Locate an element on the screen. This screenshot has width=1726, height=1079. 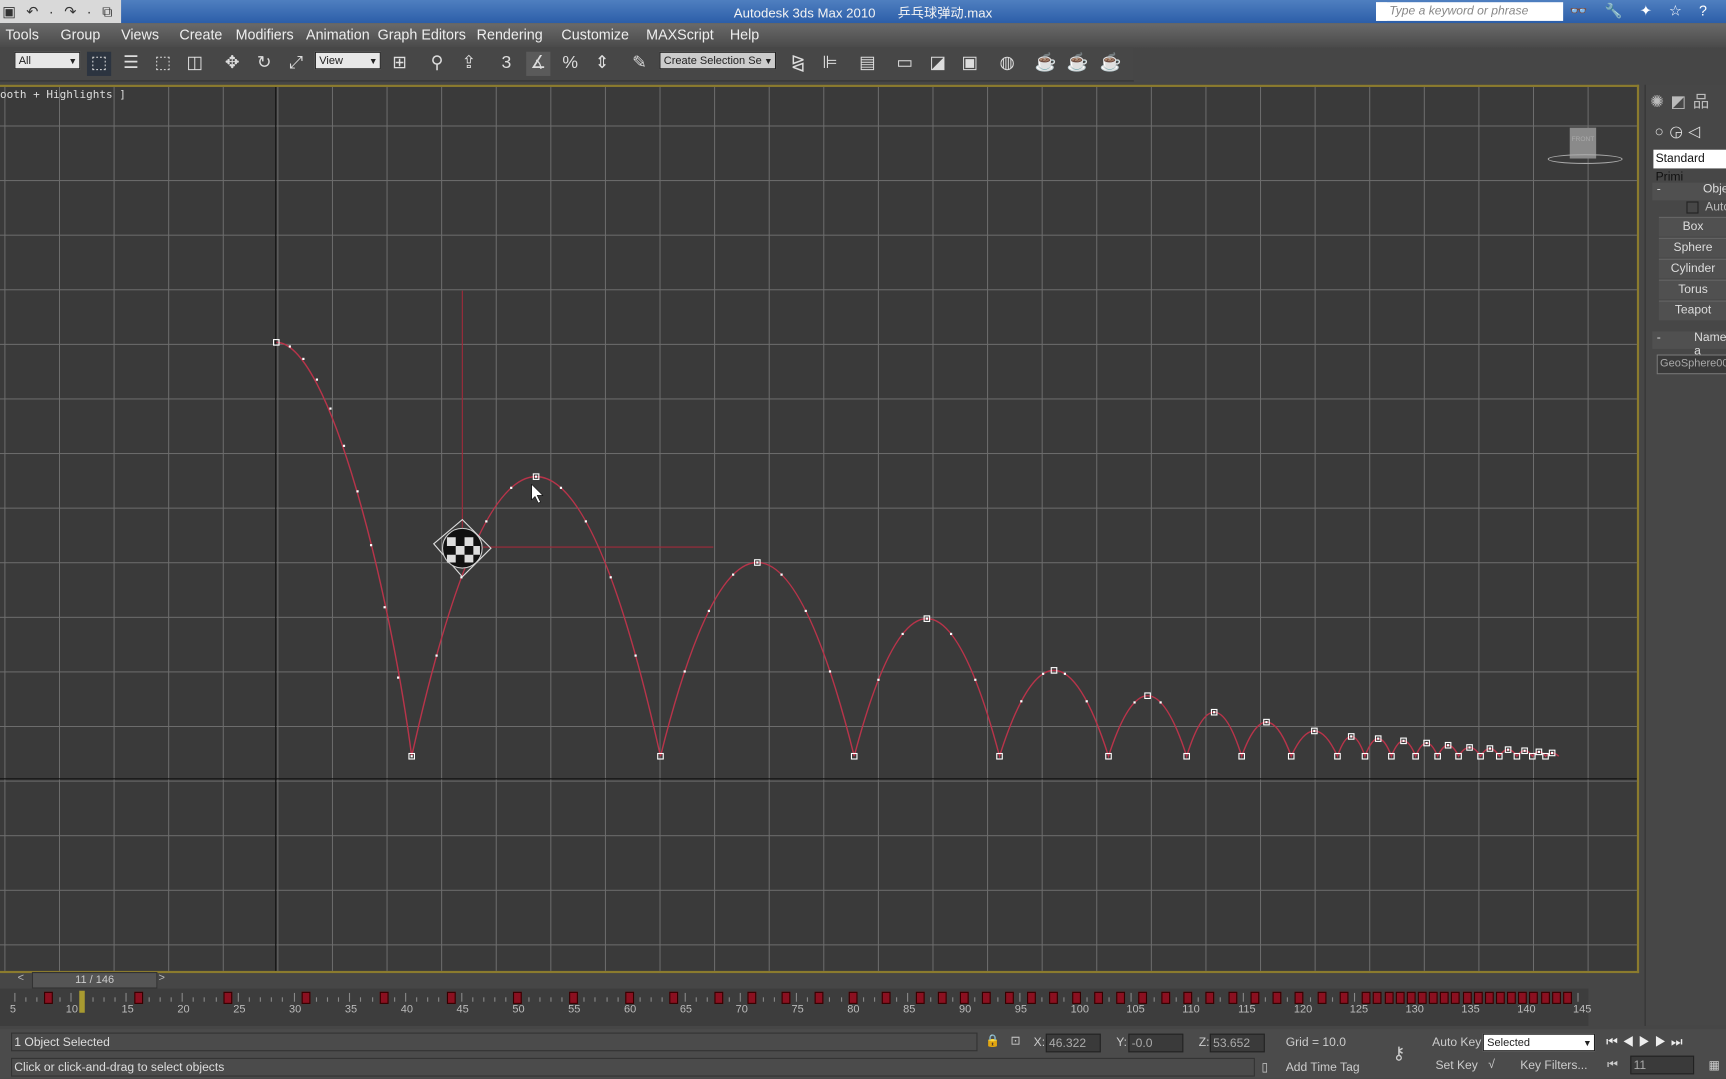
help-search-input: Type a keyword or phrase is located at coordinates (1470, 11).